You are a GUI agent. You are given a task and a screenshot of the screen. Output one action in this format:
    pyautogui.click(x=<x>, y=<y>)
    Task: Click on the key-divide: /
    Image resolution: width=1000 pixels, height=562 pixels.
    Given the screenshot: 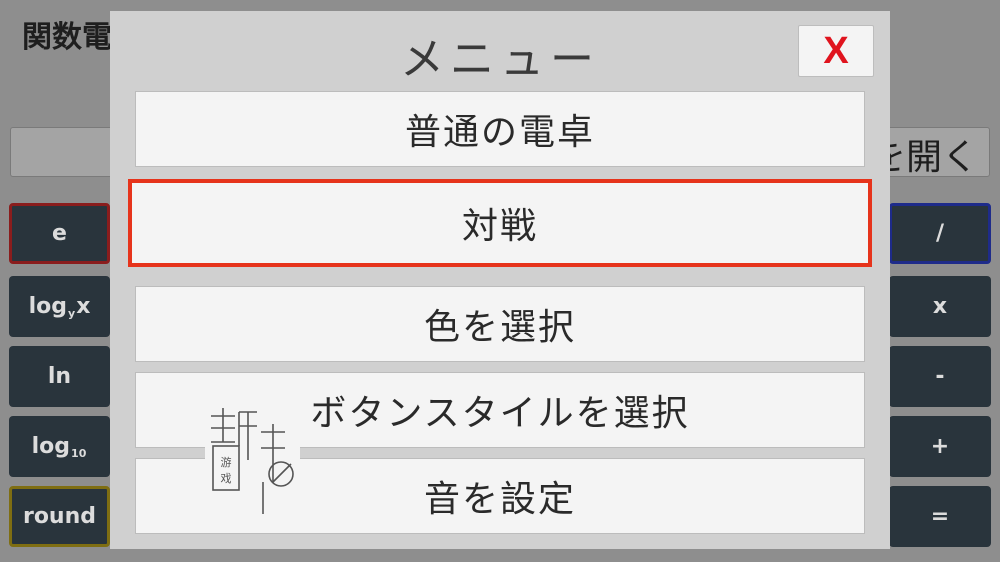 What is the action you would take?
    pyautogui.click(x=940, y=233)
    